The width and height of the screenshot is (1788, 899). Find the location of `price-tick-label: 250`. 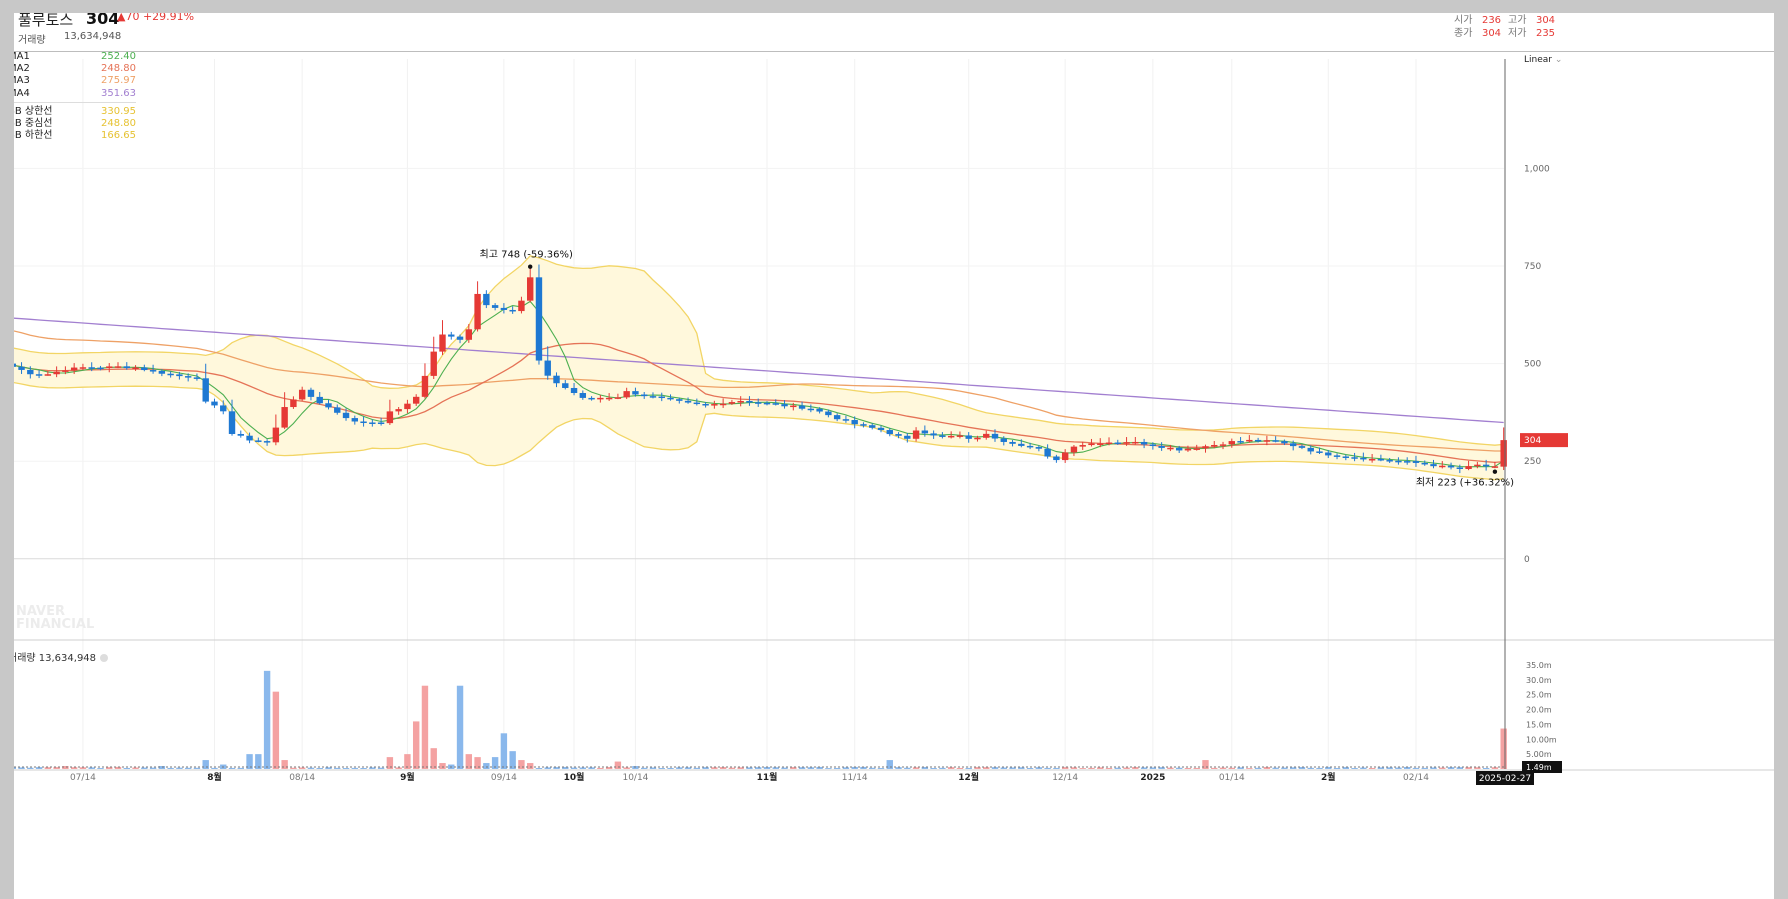

price-tick-label: 250 is located at coordinates (1532, 462).